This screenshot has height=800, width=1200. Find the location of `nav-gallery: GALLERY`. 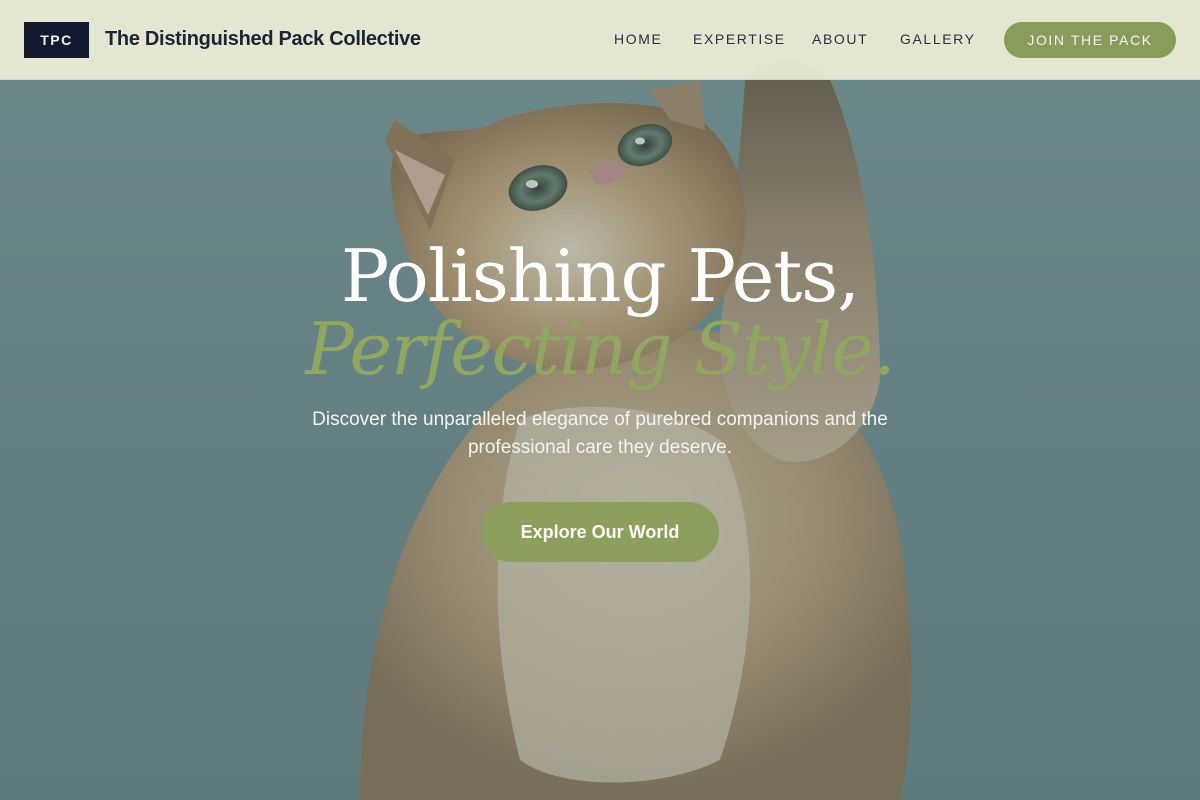

nav-gallery: GALLERY is located at coordinates (938, 39).